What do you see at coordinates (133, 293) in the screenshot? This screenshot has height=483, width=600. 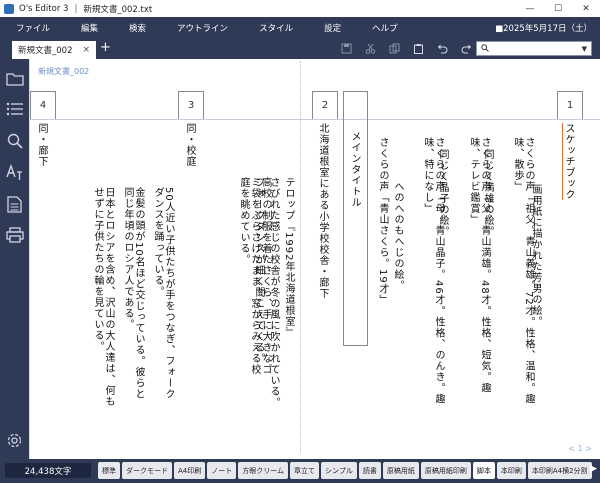 I see `script-line: 金髪の頭が10名ほど交じっている。彼らと同じ年頃のロシア人である。` at bounding box center [133, 293].